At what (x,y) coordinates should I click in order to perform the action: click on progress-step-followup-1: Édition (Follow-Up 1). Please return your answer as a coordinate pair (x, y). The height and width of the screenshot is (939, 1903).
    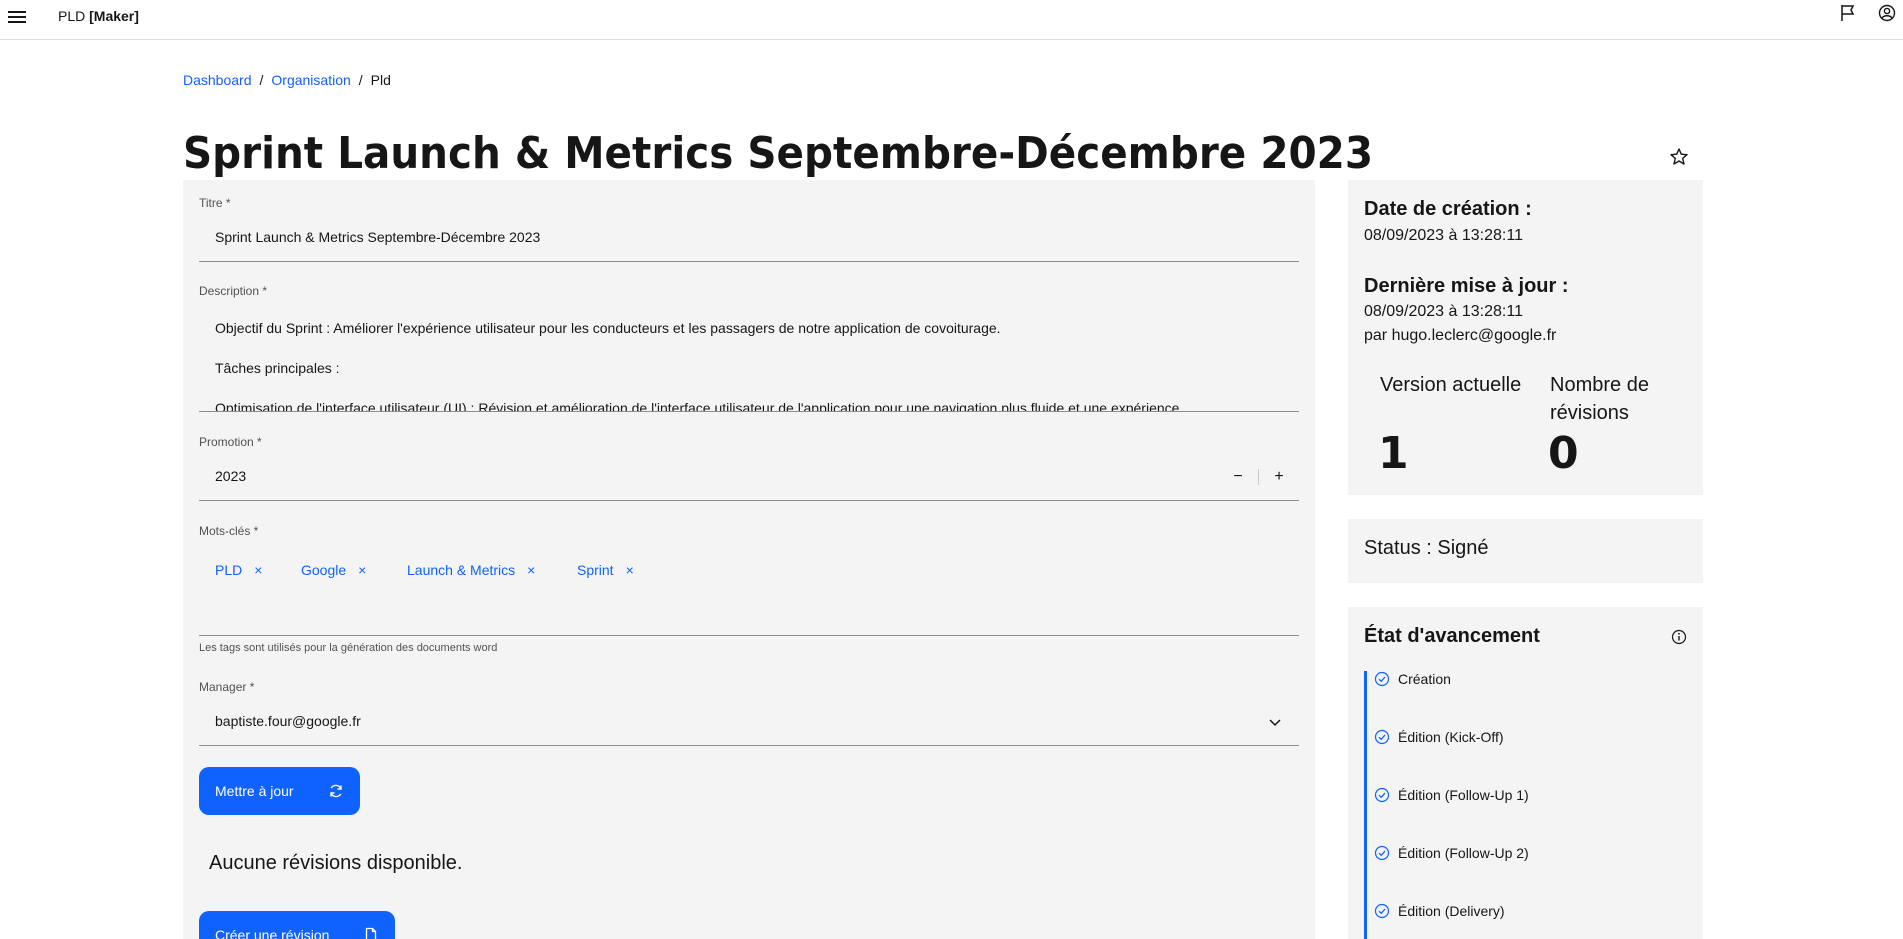
    Looking at the image, I should click on (1451, 795).